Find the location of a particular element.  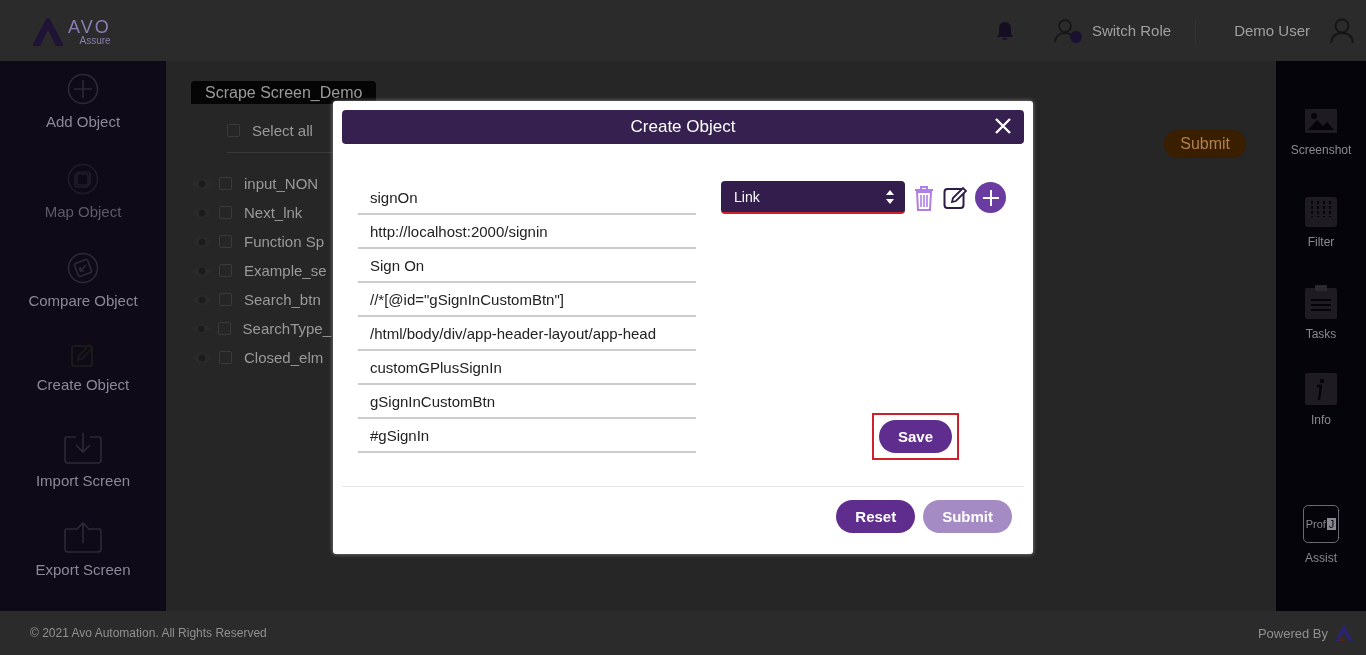

sidebar-item: Add Object is located at coordinates (83, 118).